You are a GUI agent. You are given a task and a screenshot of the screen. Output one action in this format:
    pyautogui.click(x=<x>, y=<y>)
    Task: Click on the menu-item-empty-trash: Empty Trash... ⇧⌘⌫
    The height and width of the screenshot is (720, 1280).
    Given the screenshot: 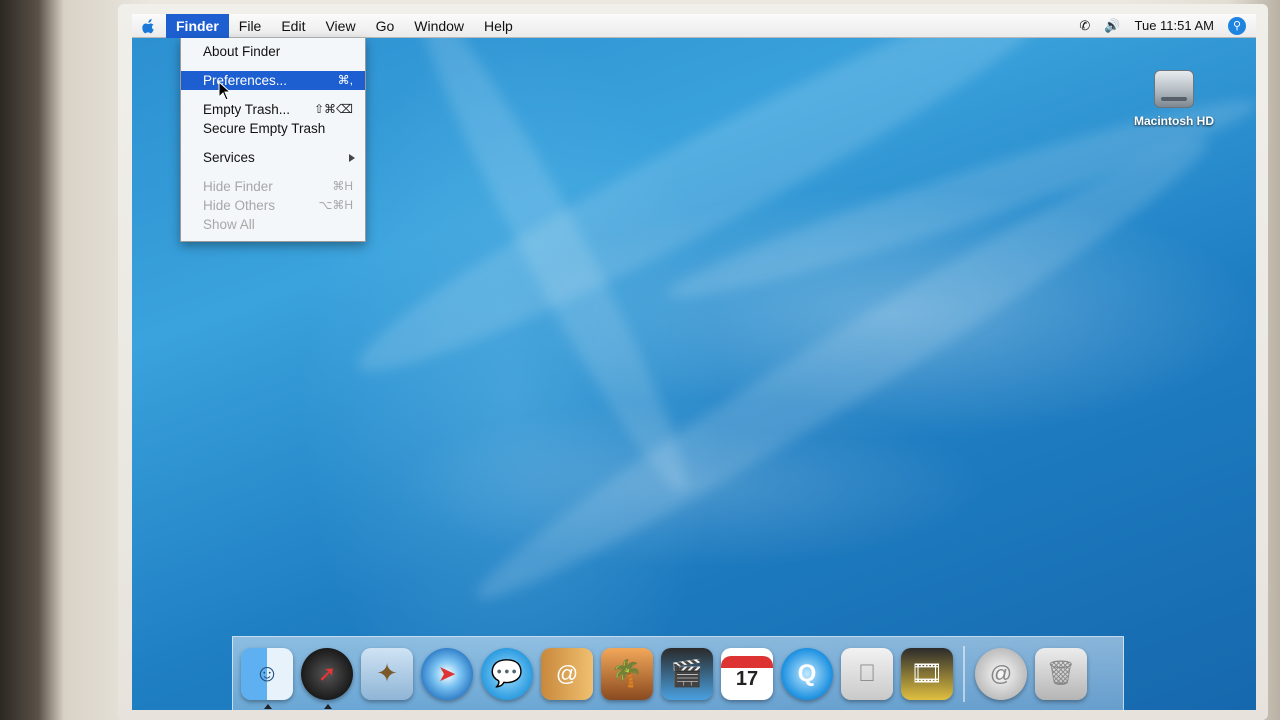 What is the action you would take?
    pyautogui.click(x=273, y=109)
    